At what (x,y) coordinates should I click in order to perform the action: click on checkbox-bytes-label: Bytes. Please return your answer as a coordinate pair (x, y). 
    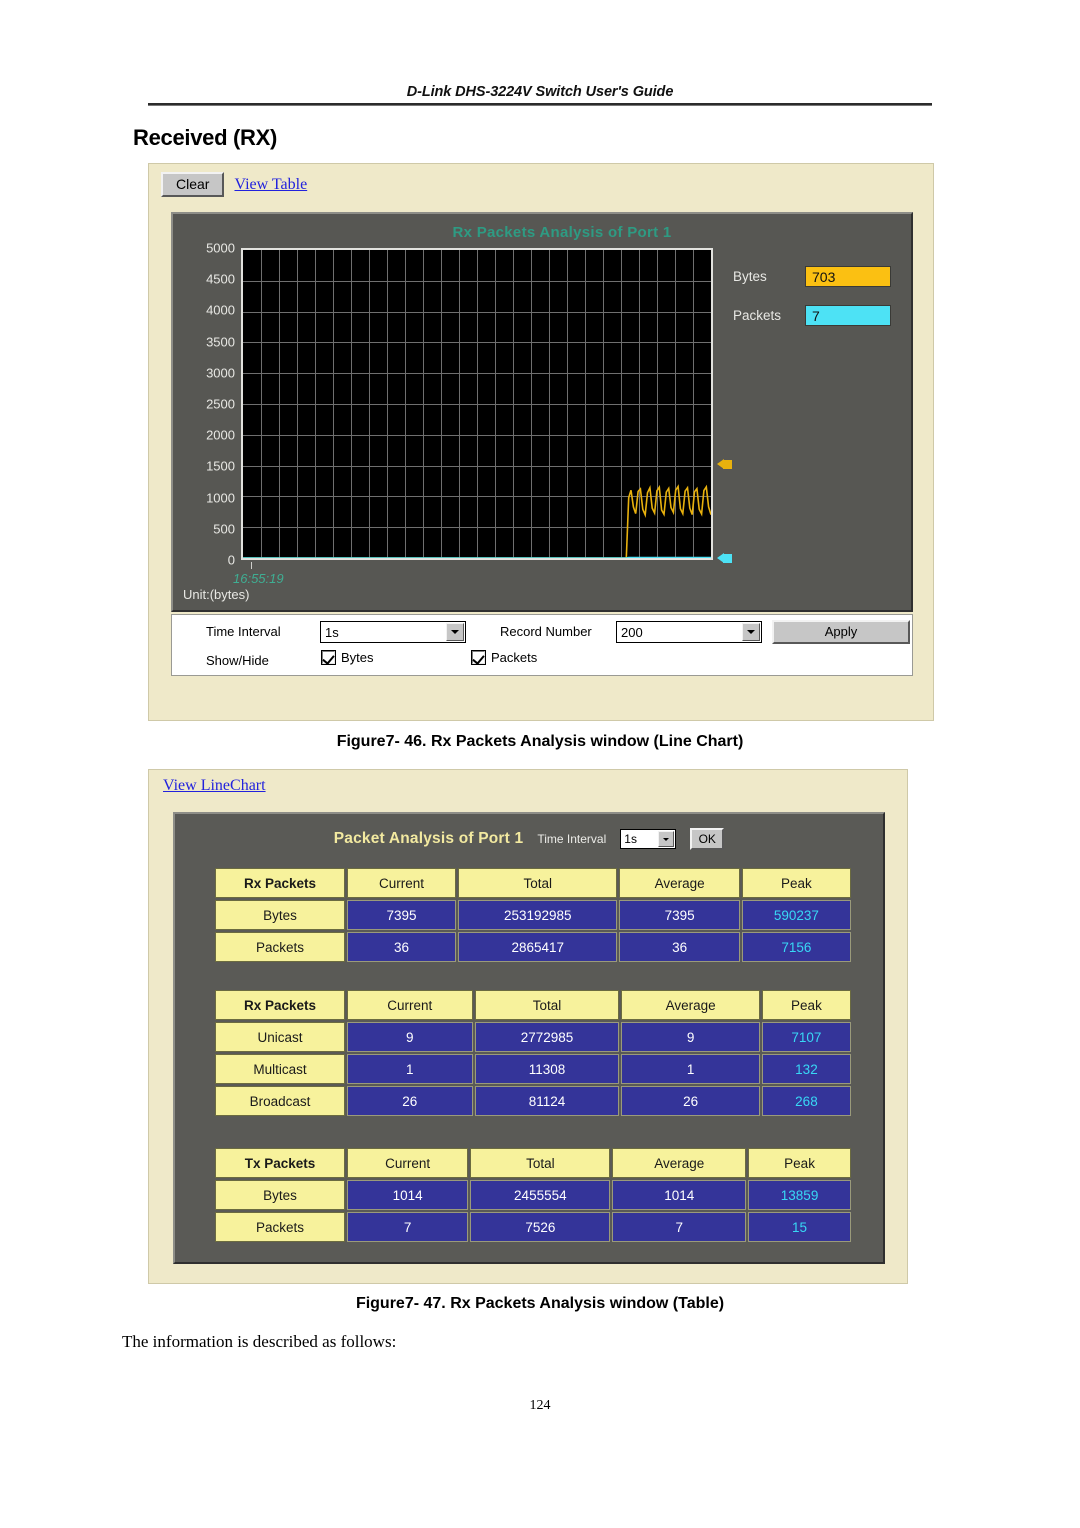
    Looking at the image, I should click on (357, 657).